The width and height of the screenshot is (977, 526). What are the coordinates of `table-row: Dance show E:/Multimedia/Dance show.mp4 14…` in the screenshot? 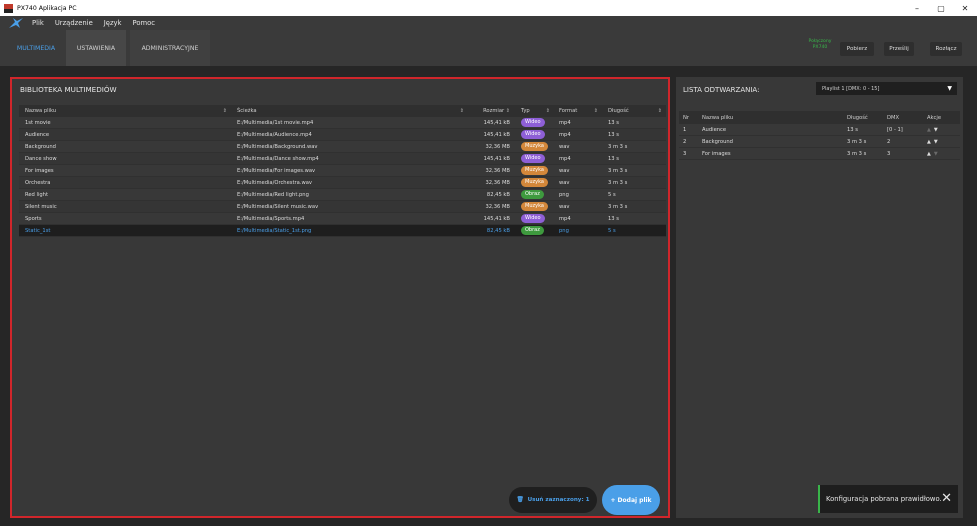 It's located at (342, 159).